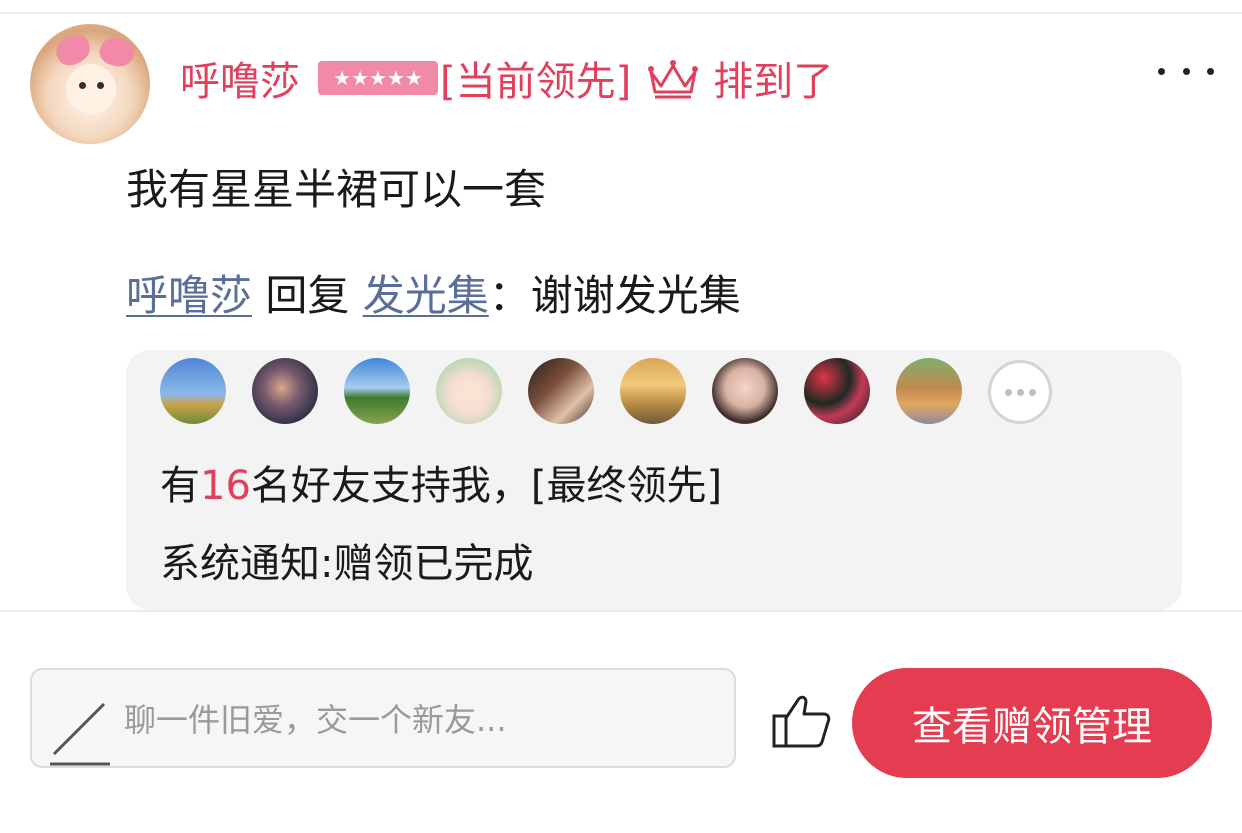 The image size is (1242, 833). What do you see at coordinates (180, 486) in the screenshot?
I see `supporters-prefix: 有` at bounding box center [180, 486].